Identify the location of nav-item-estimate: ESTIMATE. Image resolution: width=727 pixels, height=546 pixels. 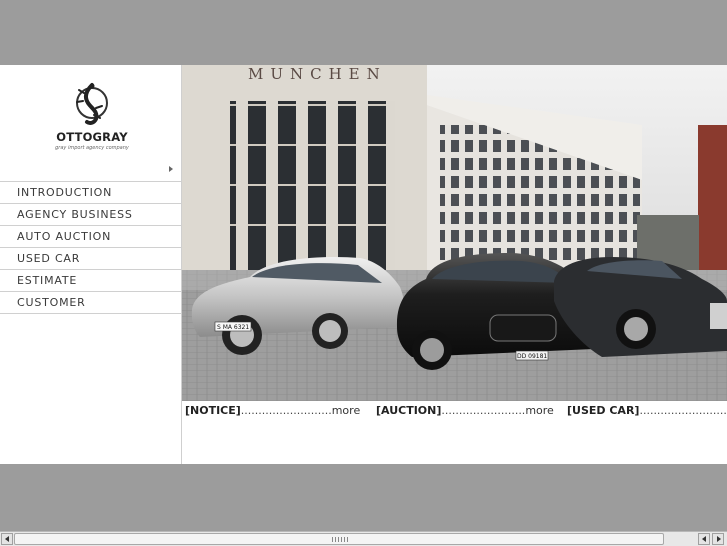
(90, 281).